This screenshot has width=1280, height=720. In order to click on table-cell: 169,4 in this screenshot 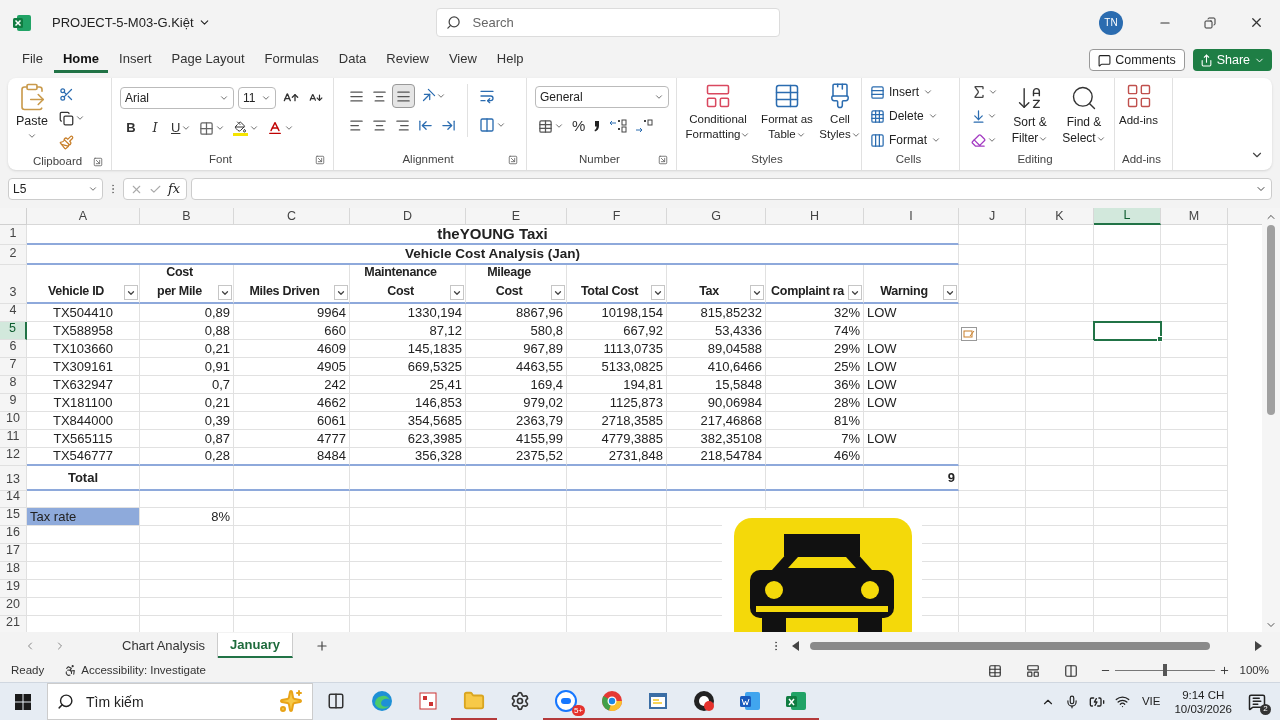, I will do `click(516, 385)`.